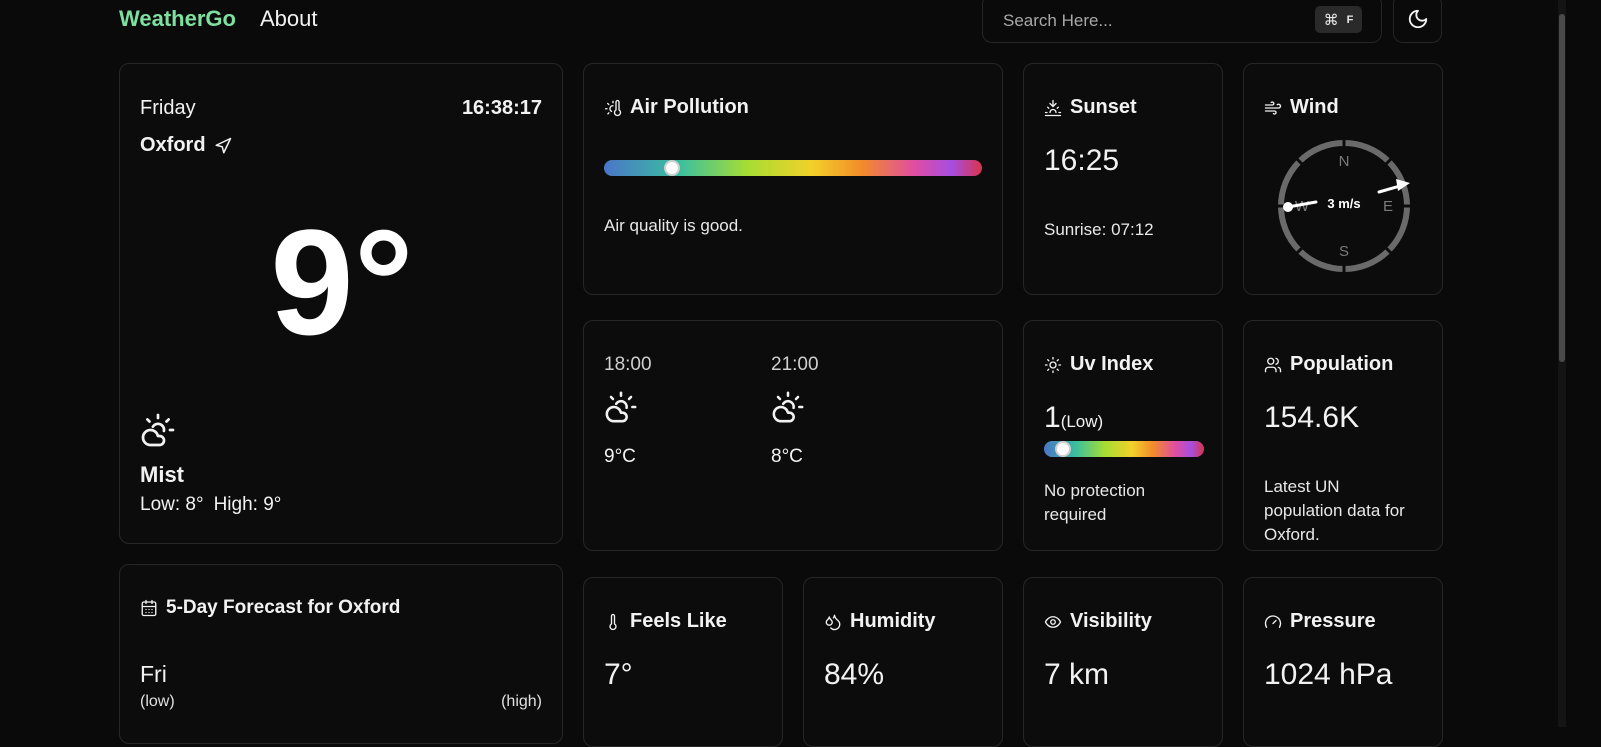 Image resolution: width=1601 pixels, height=747 pixels. Describe the element at coordinates (1052, 417) in the screenshot. I see `uv-number: 1` at that location.